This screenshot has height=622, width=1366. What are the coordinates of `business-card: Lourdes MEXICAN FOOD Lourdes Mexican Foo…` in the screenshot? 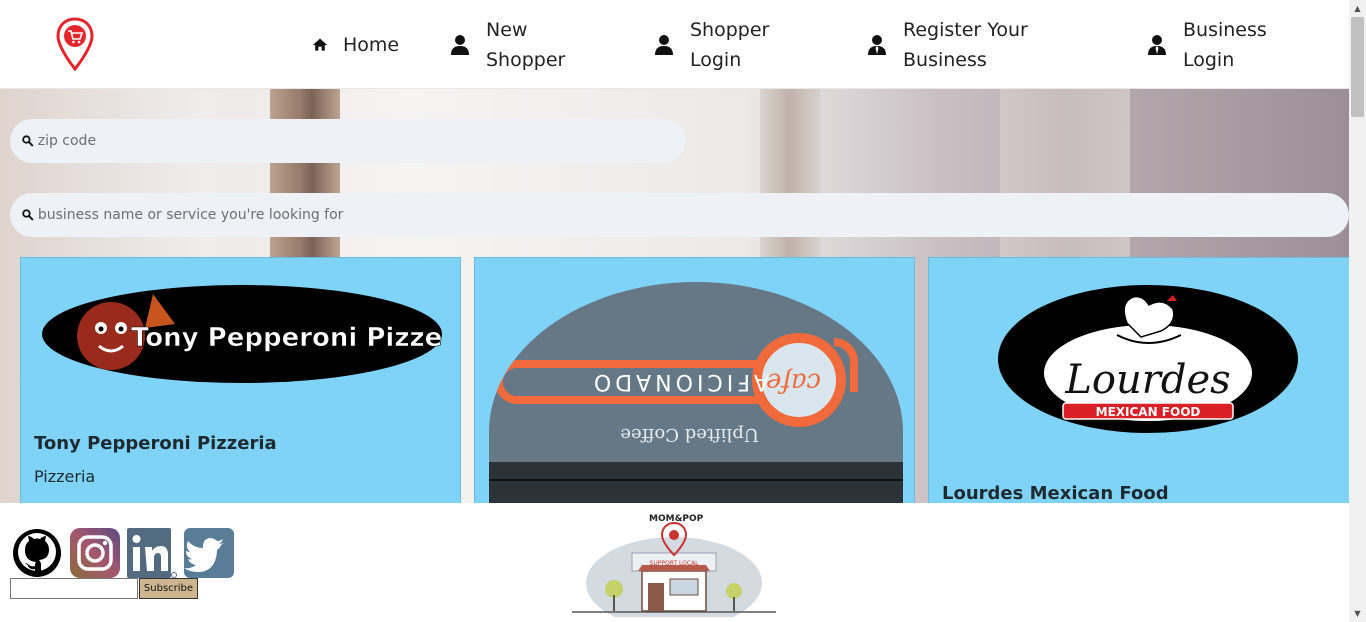 It's located at (1138, 380).